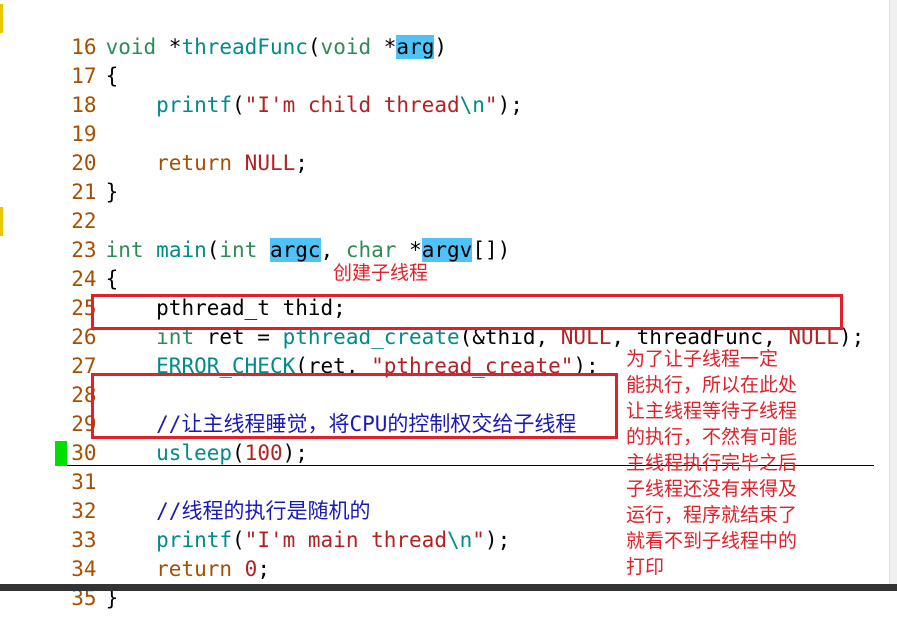 The image size is (897, 642). What do you see at coordinates (448, 587) in the screenshot?
I see `status-bar` at bounding box center [448, 587].